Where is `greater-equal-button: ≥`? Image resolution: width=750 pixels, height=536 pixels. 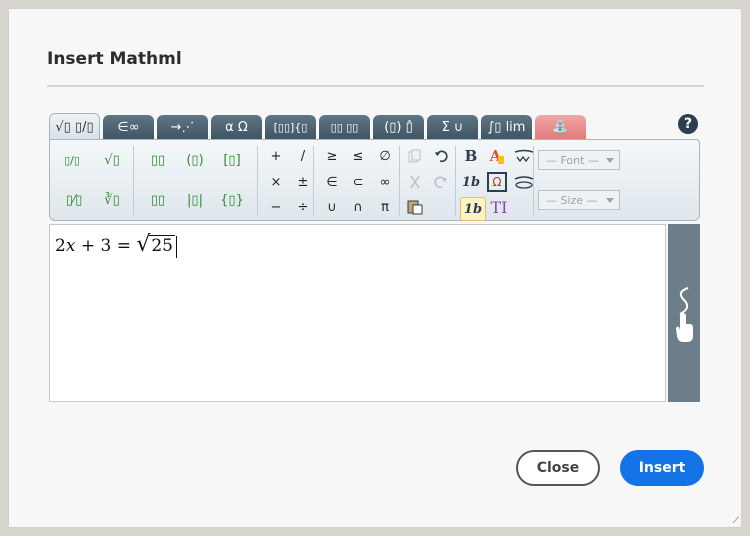
greater-equal-button: ≥ is located at coordinates (332, 156).